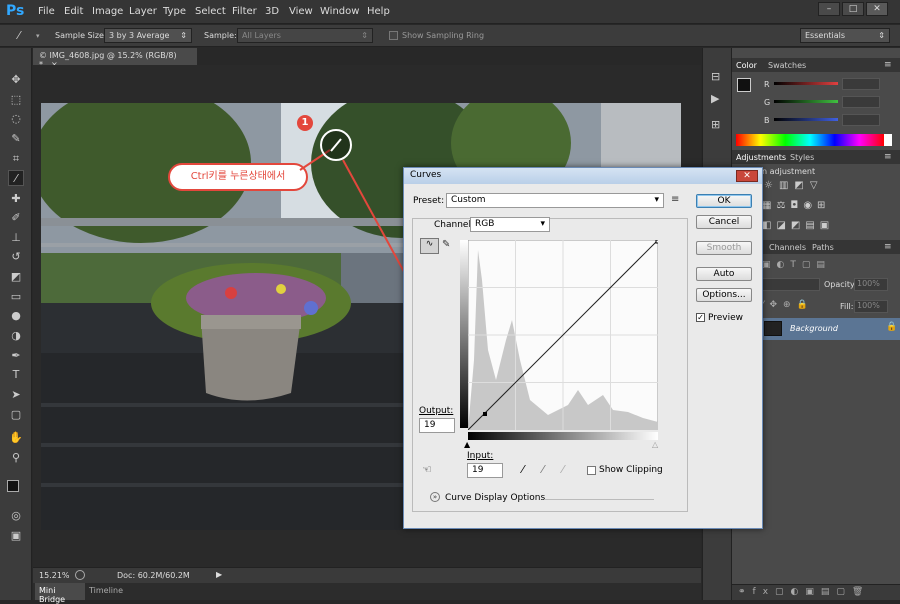  What do you see at coordinates (788, 305) in the screenshot?
I see `lock-icons: ⁄✥⊕🔒` at bounding box center [788, 305].